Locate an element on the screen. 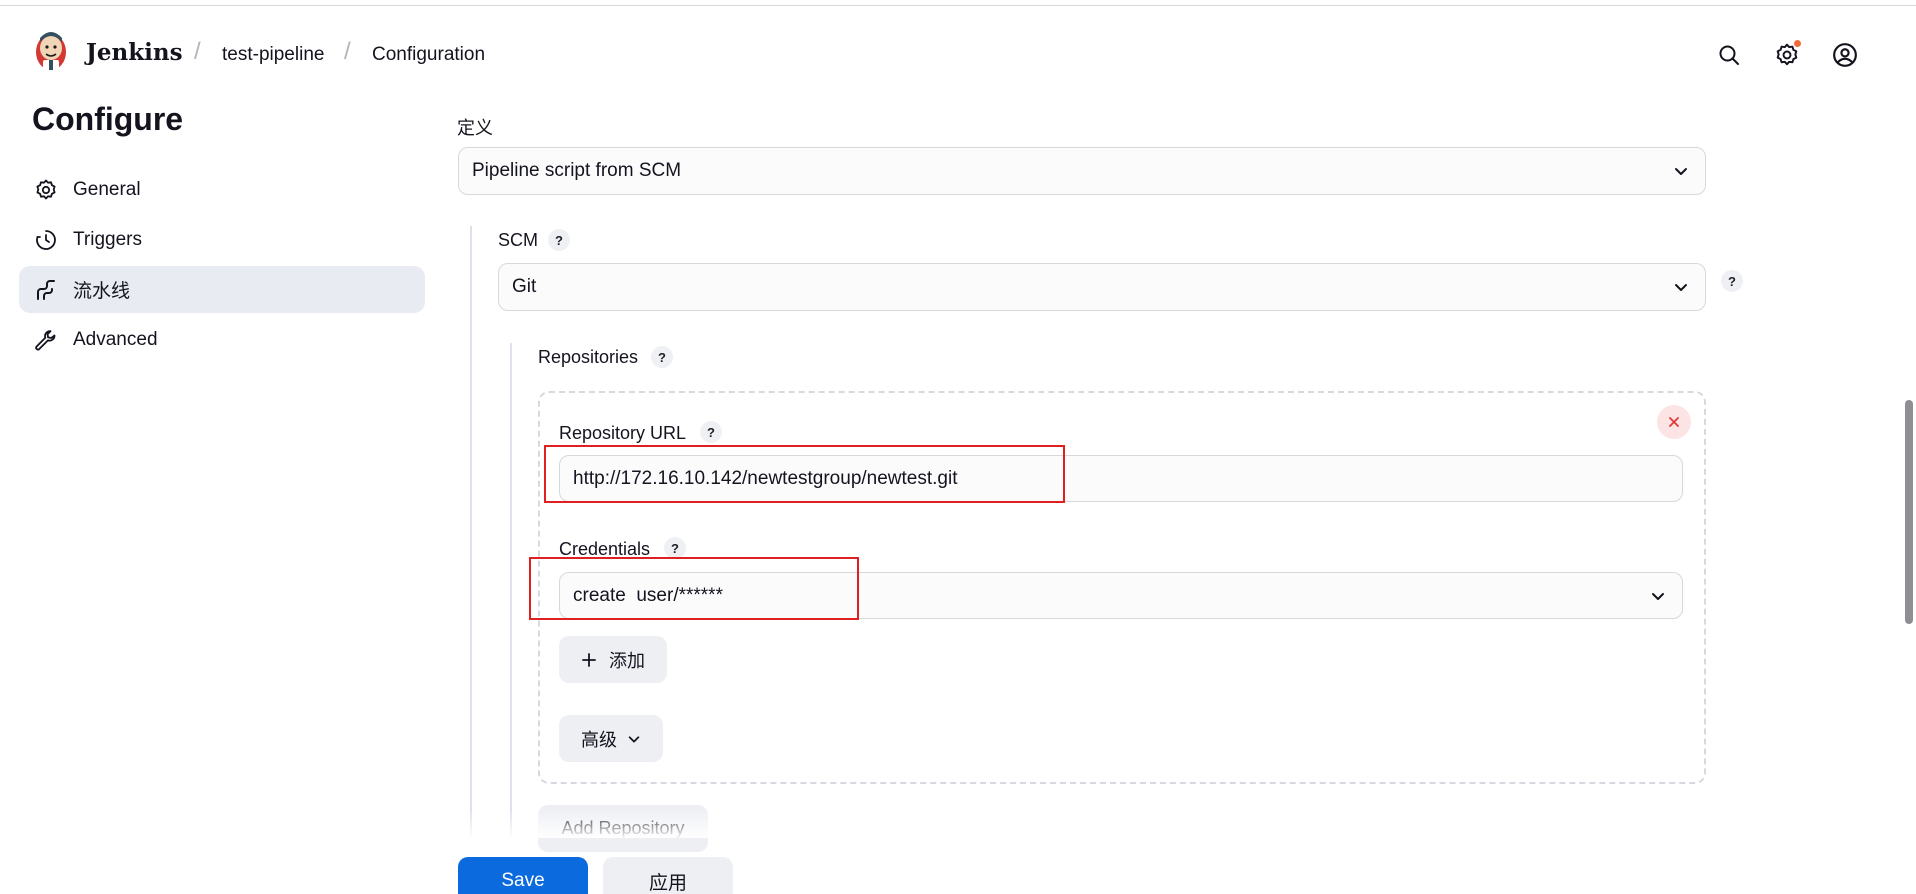  sidebar-item-pipeline: 流水线 is located at coordinates (222, 289).